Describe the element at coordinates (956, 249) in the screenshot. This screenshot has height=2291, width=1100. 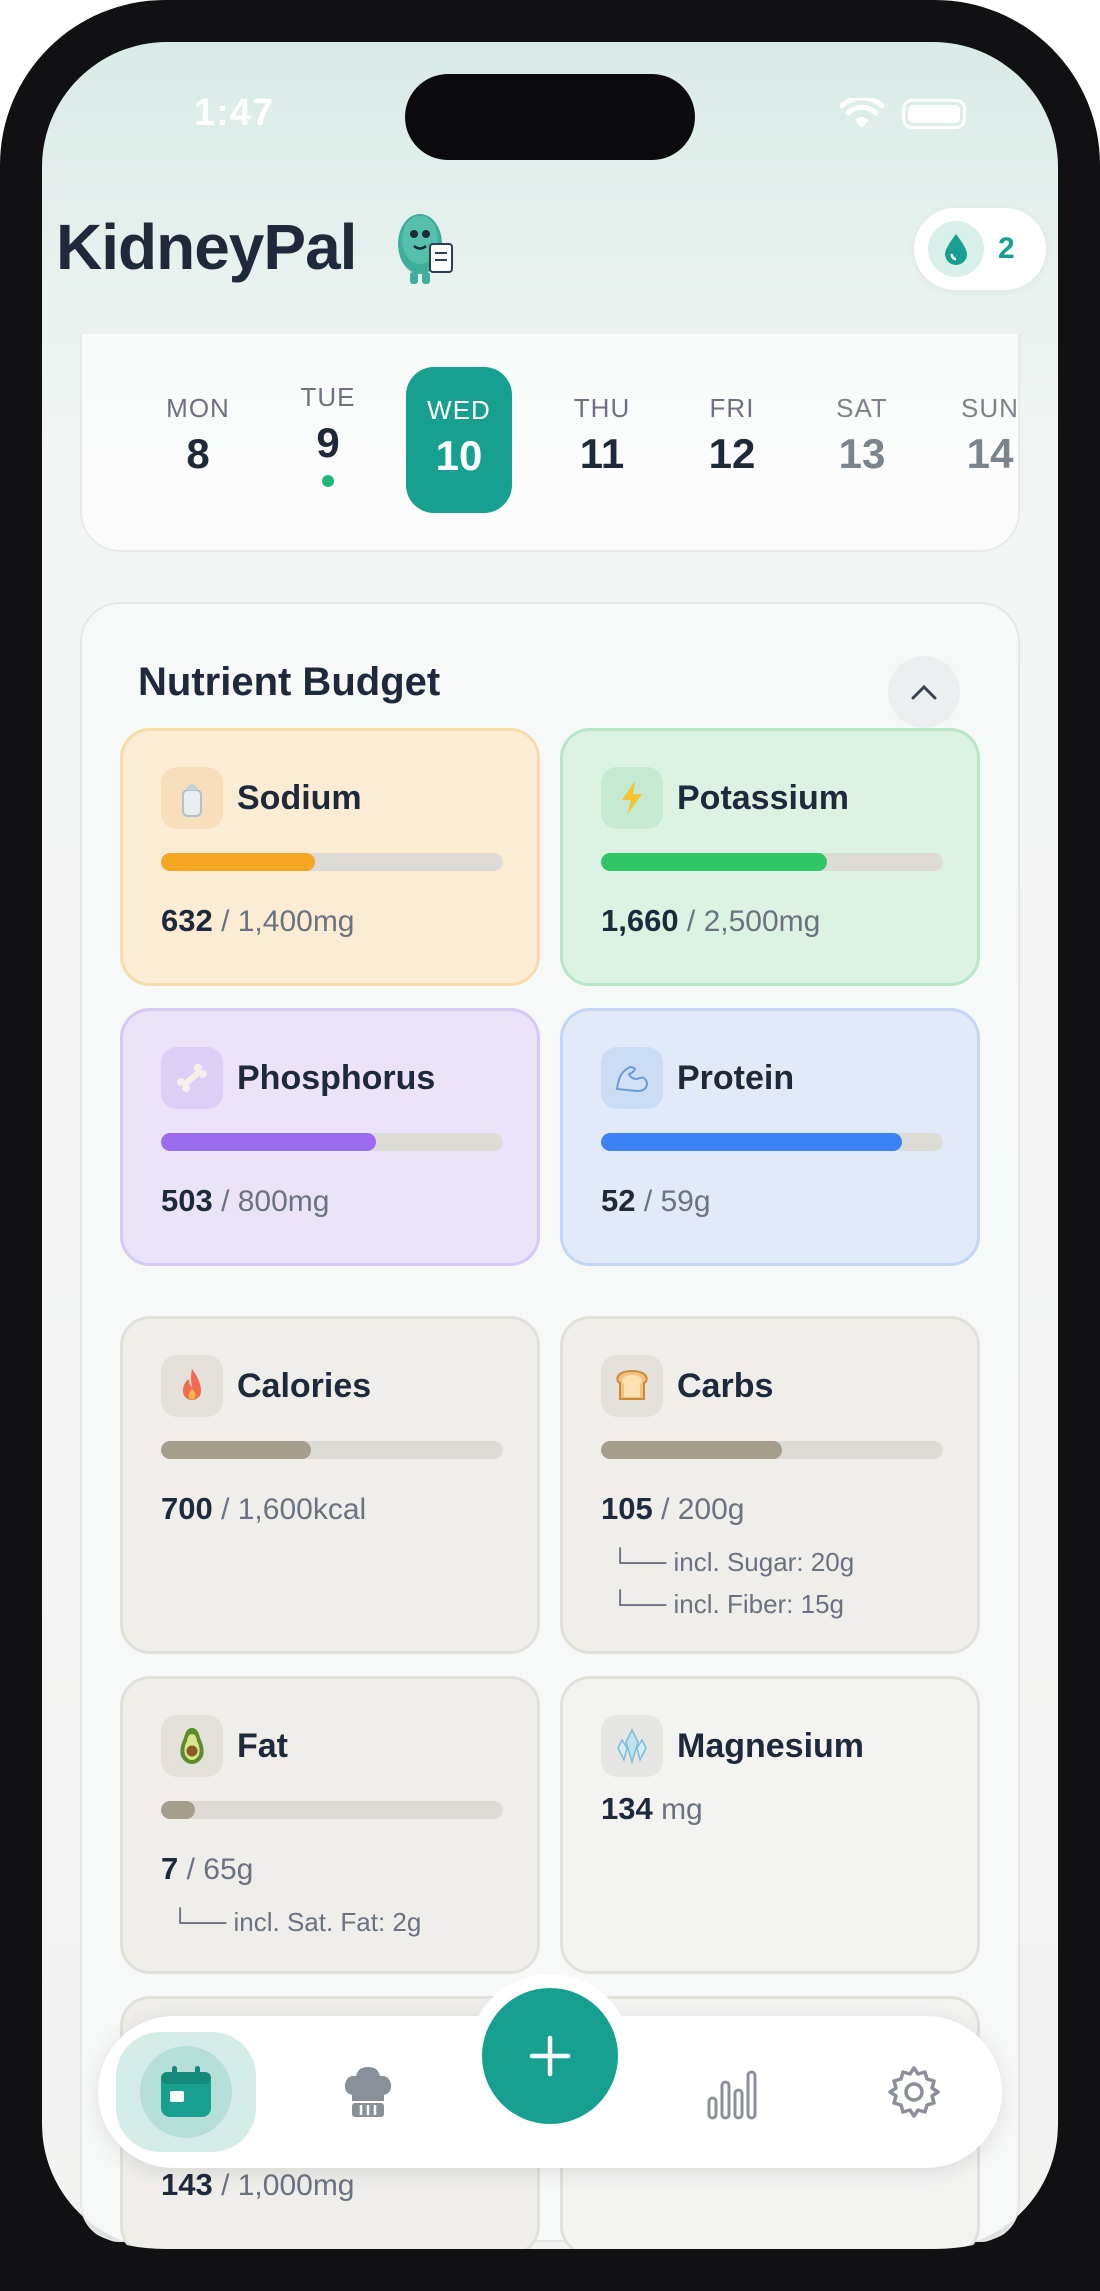
I see `water-drop-icon` at that location.